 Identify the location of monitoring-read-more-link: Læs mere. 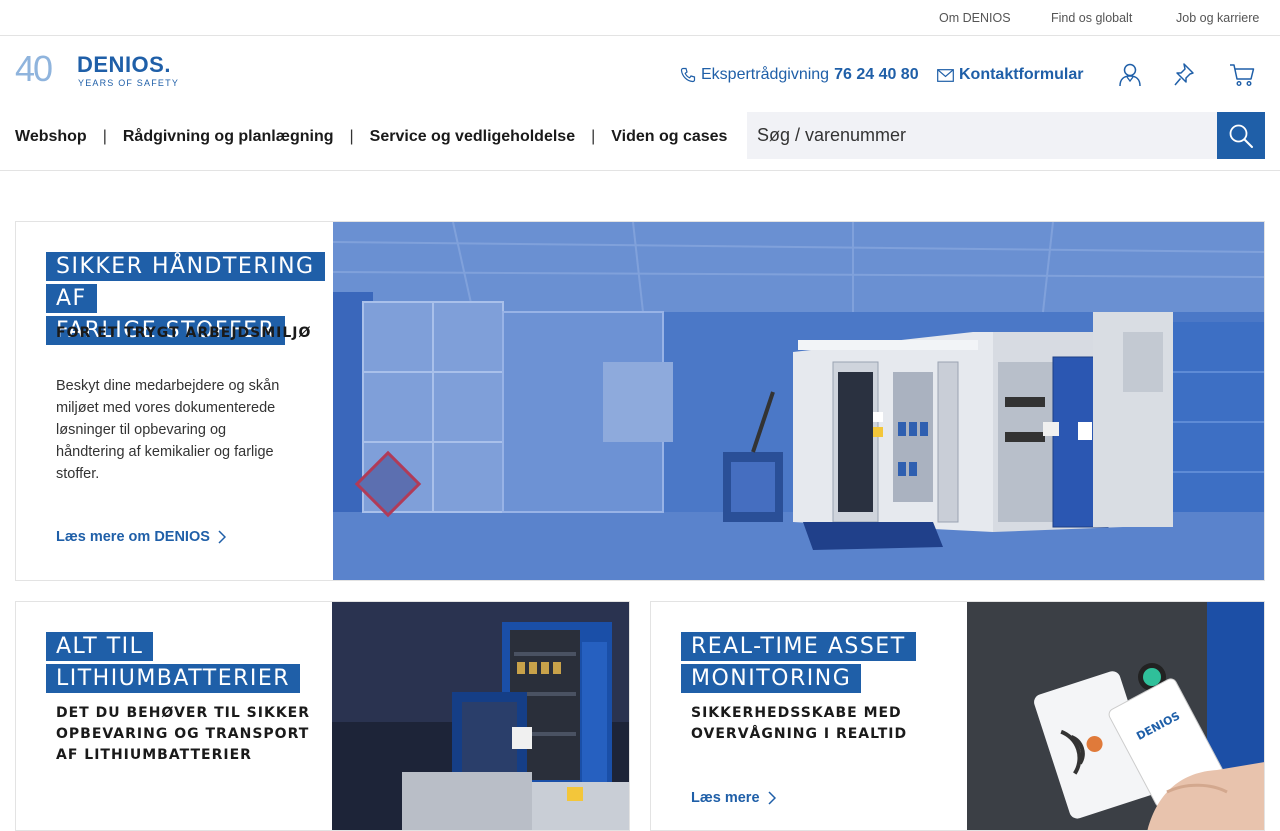
(733, 798).